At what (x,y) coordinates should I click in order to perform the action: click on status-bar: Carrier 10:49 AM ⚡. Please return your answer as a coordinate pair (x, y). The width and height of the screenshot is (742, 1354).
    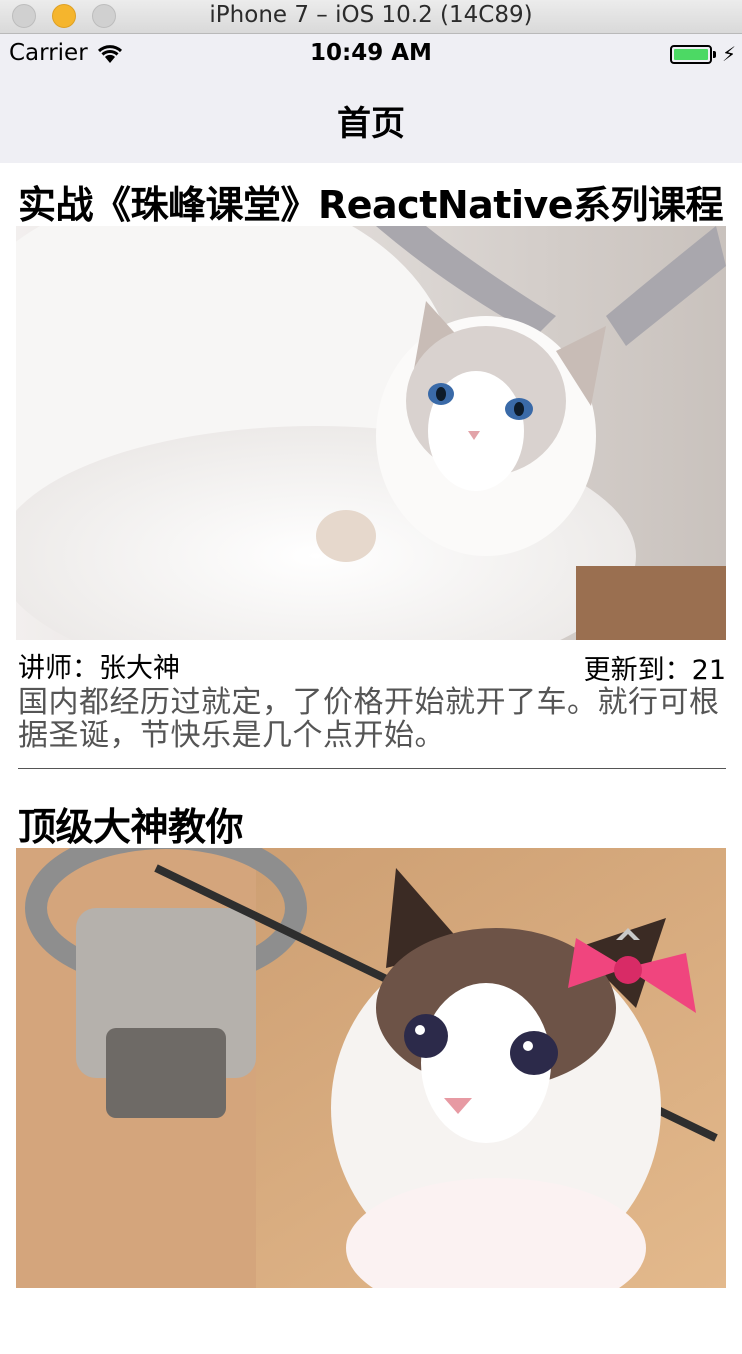
    Looking at the image, I should click on (371, 54).